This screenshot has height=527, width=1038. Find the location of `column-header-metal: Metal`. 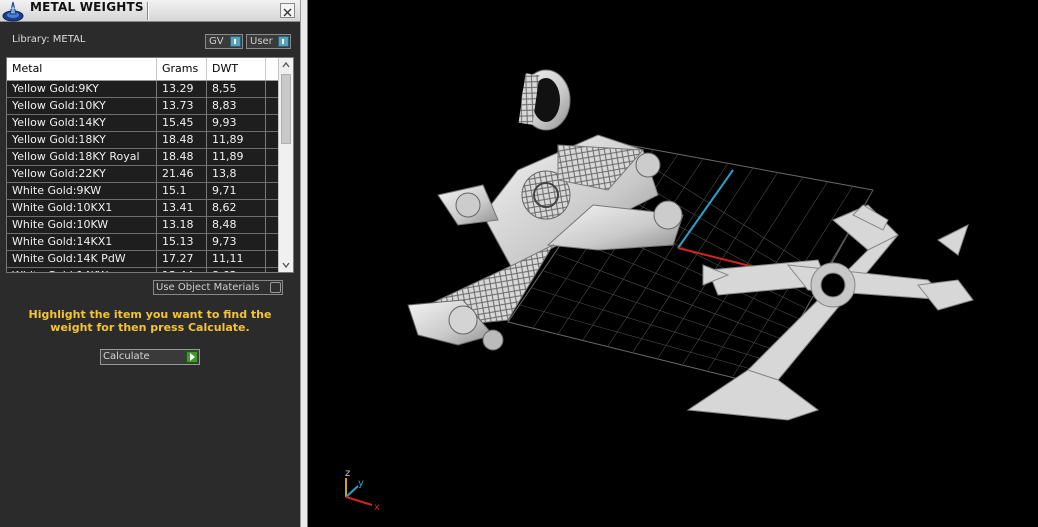

column-header-metal: Metal is located at coordinates (82, 69).